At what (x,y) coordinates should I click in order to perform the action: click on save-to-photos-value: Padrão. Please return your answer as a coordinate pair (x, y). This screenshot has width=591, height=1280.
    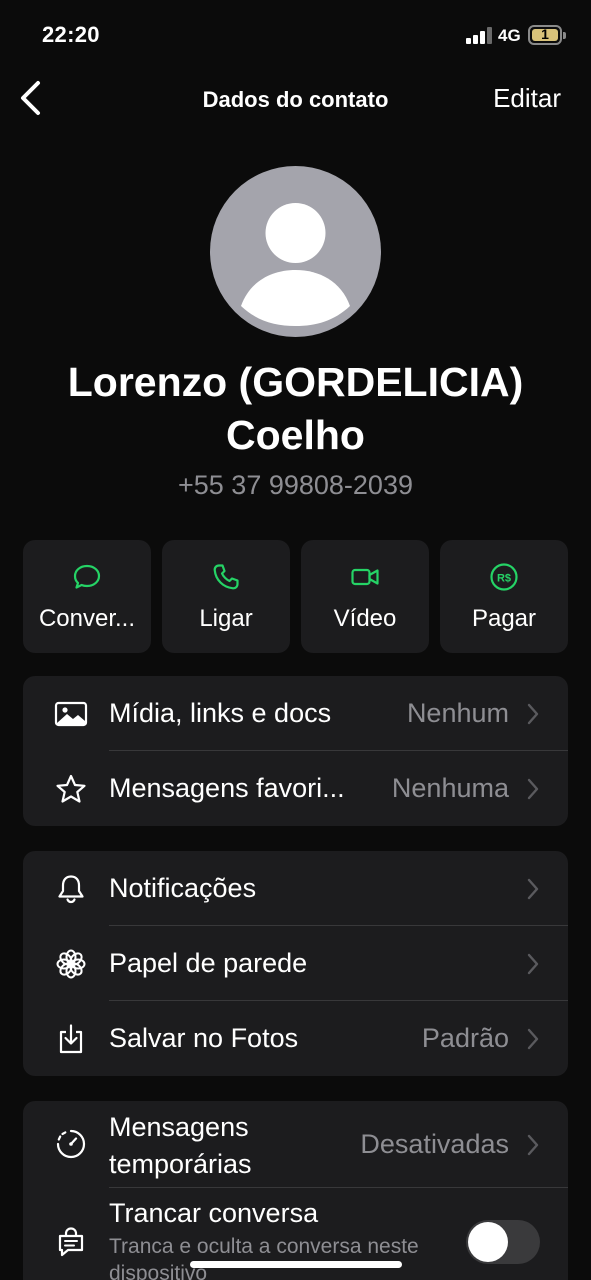
    Looking at the image, I should click on (465, 1038).